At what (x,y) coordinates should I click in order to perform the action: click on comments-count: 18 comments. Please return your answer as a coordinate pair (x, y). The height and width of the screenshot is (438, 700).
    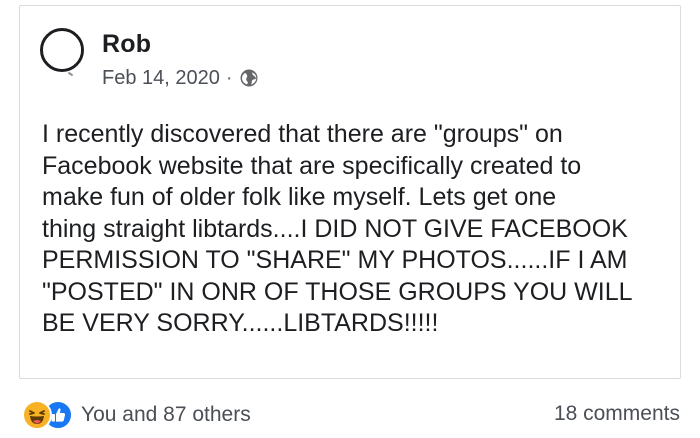
    Looking at the image, I should click on (617, 414).